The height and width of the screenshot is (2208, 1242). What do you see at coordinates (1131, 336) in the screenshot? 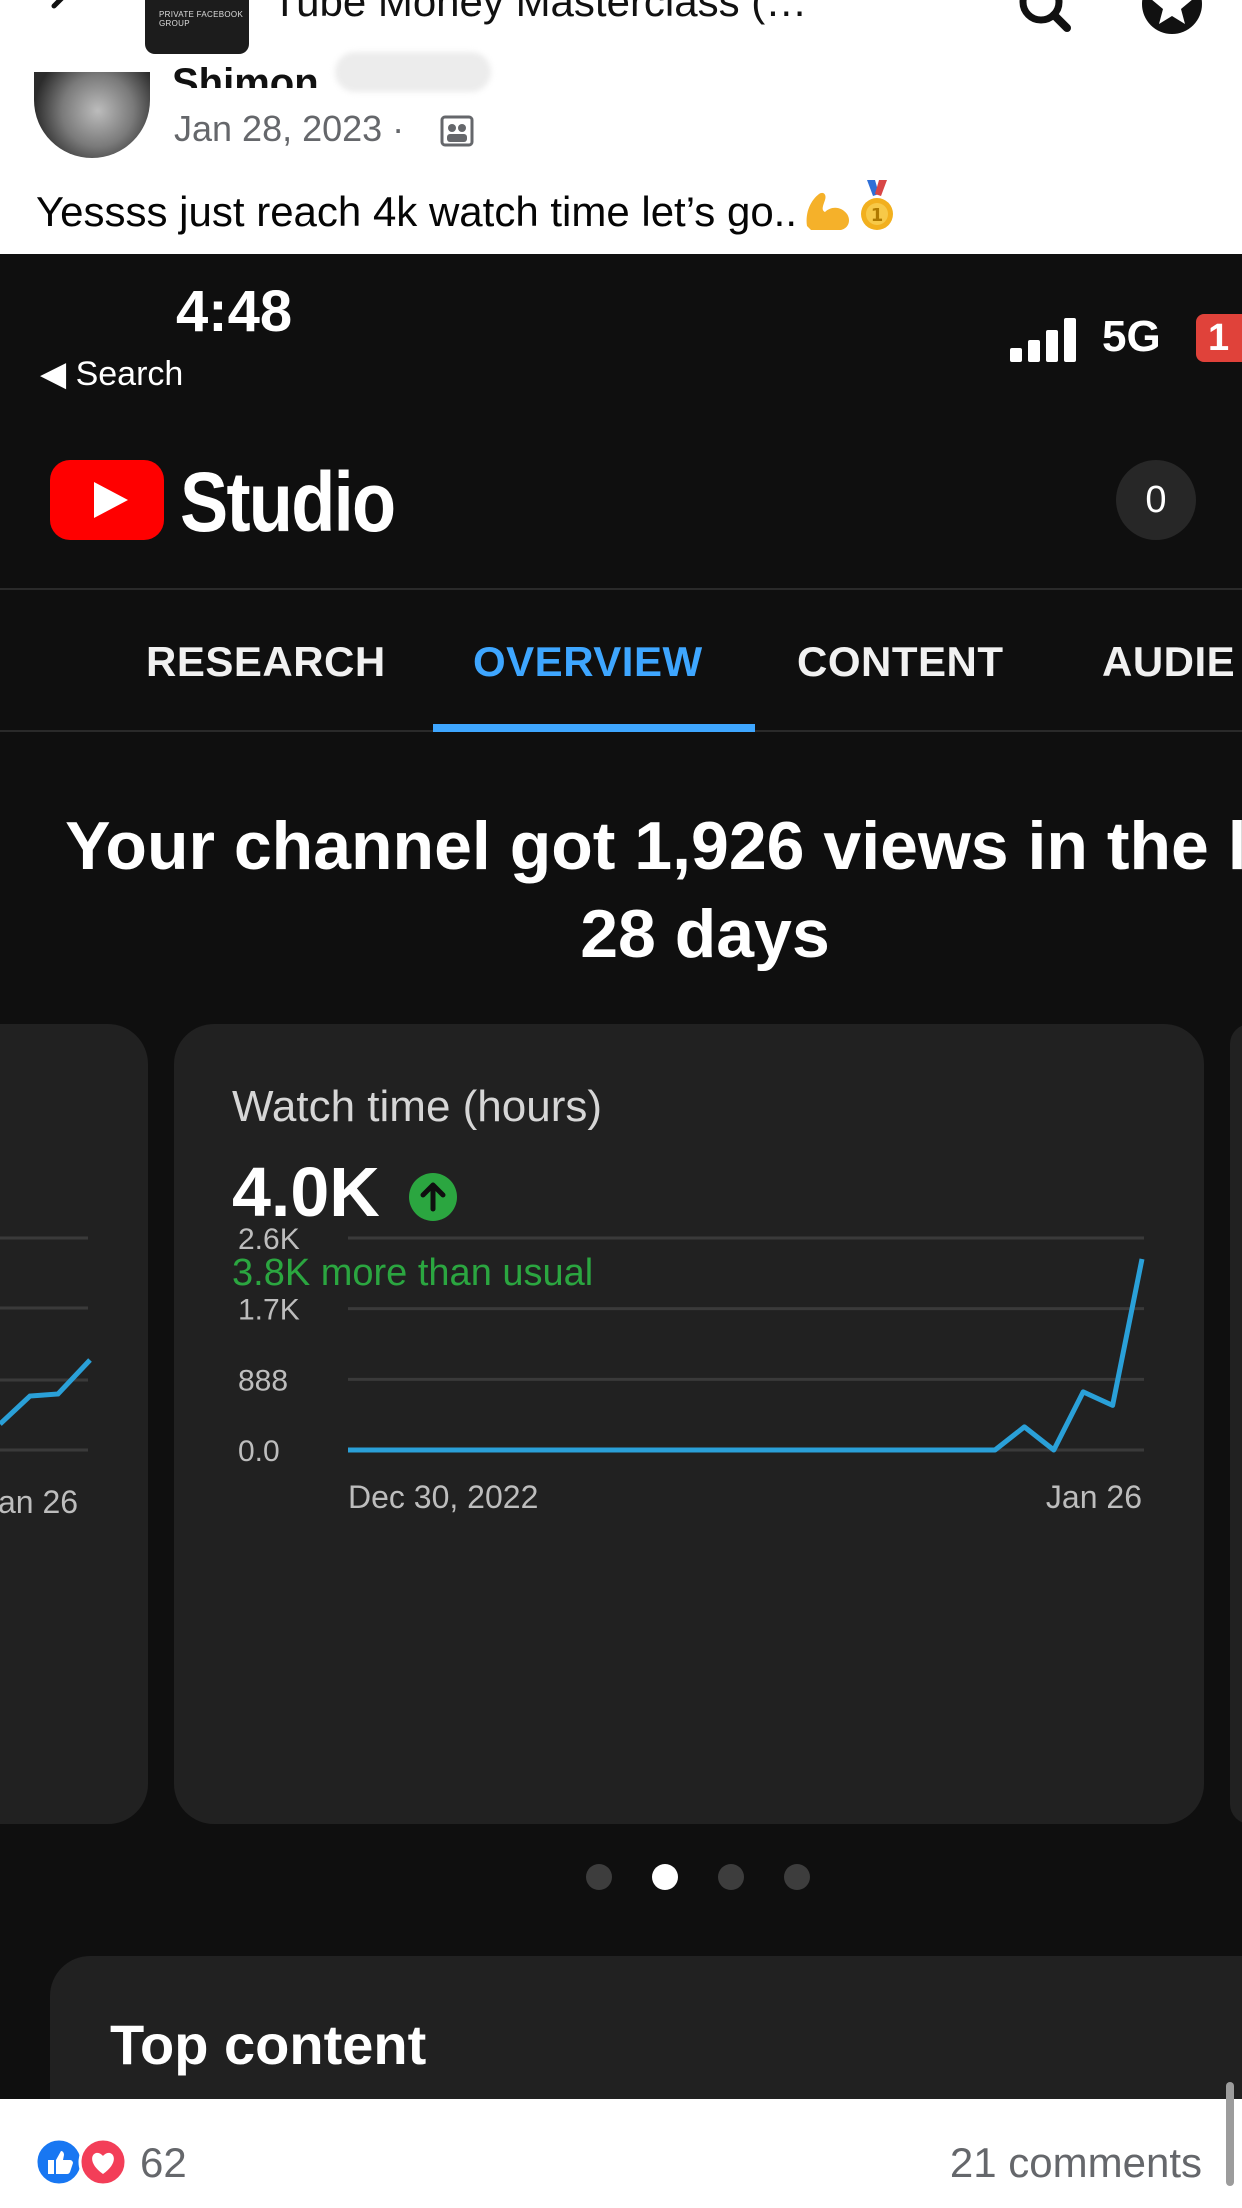
I see `network-type: 5G` at bounding box center [1131, 336].